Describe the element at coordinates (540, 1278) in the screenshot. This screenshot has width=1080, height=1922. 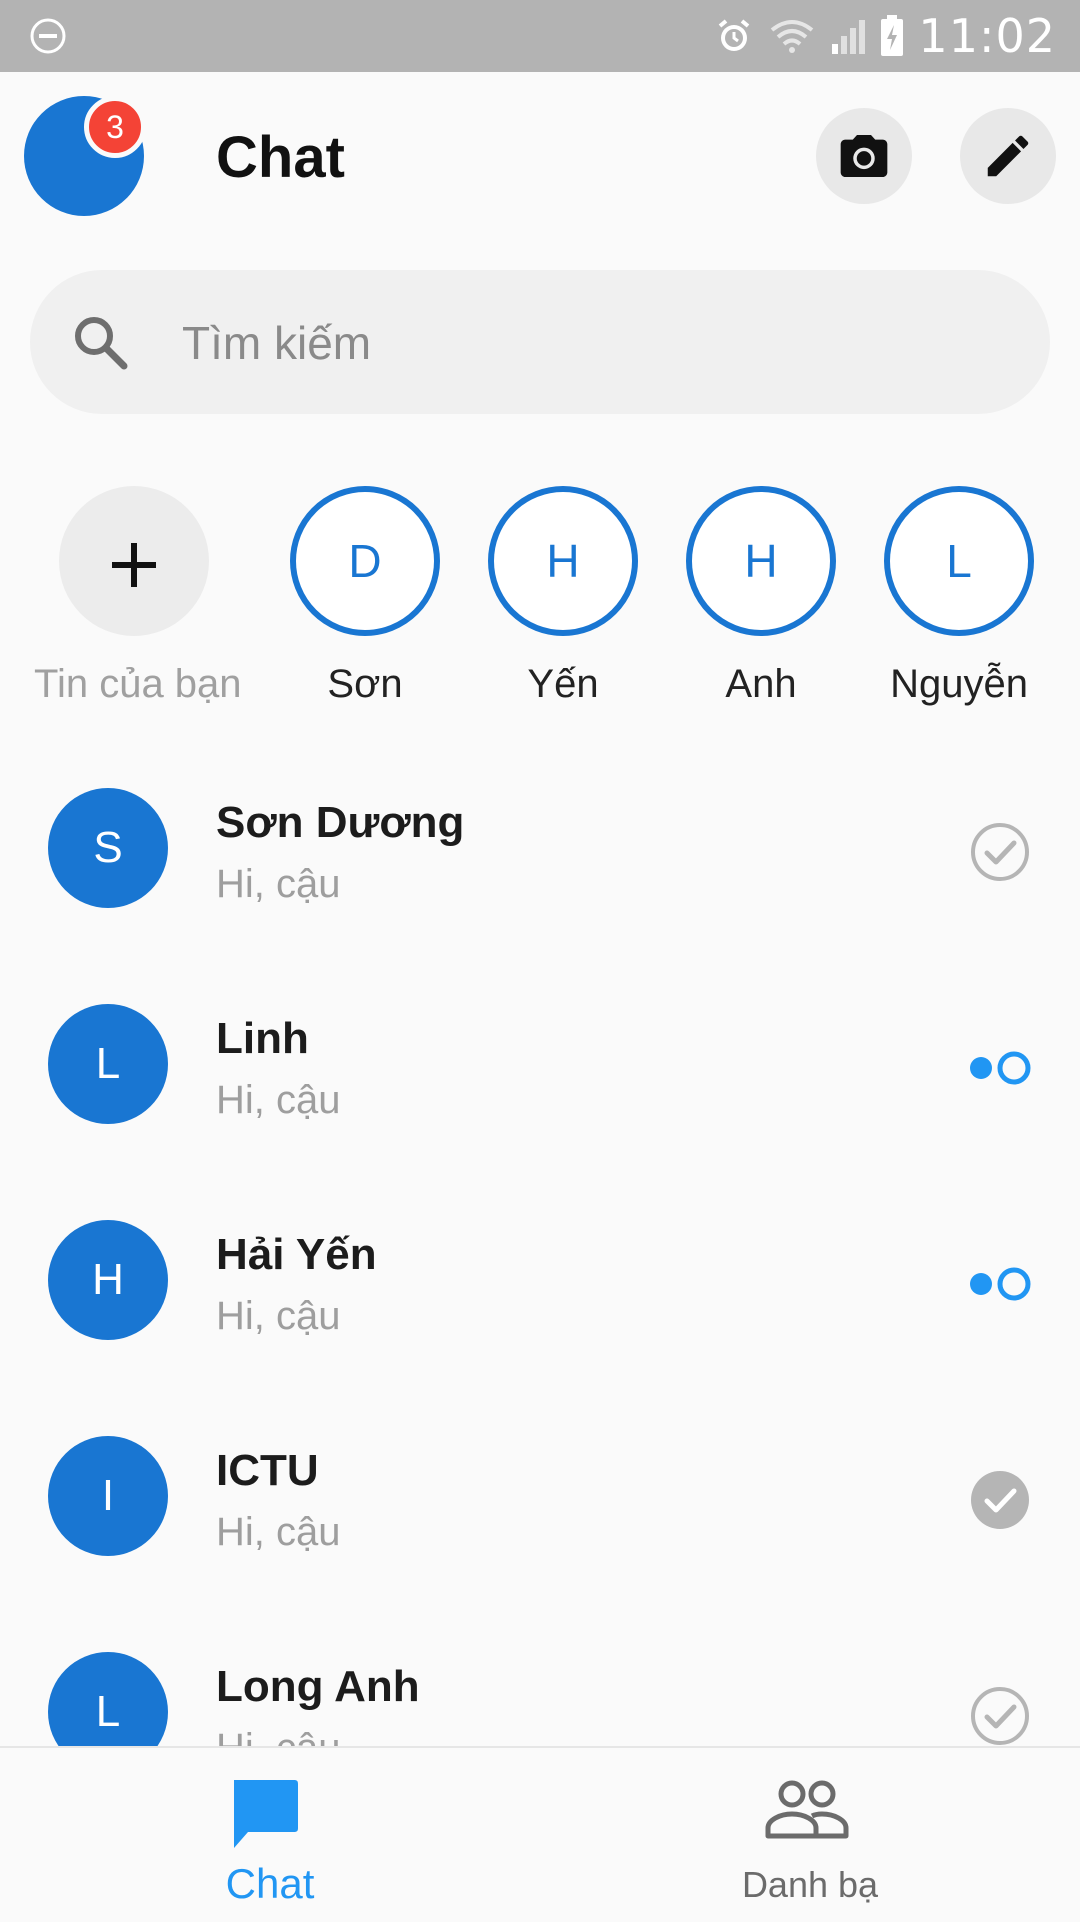
I see `chat-row: H Hải Yến Hi, cậu` at that location.